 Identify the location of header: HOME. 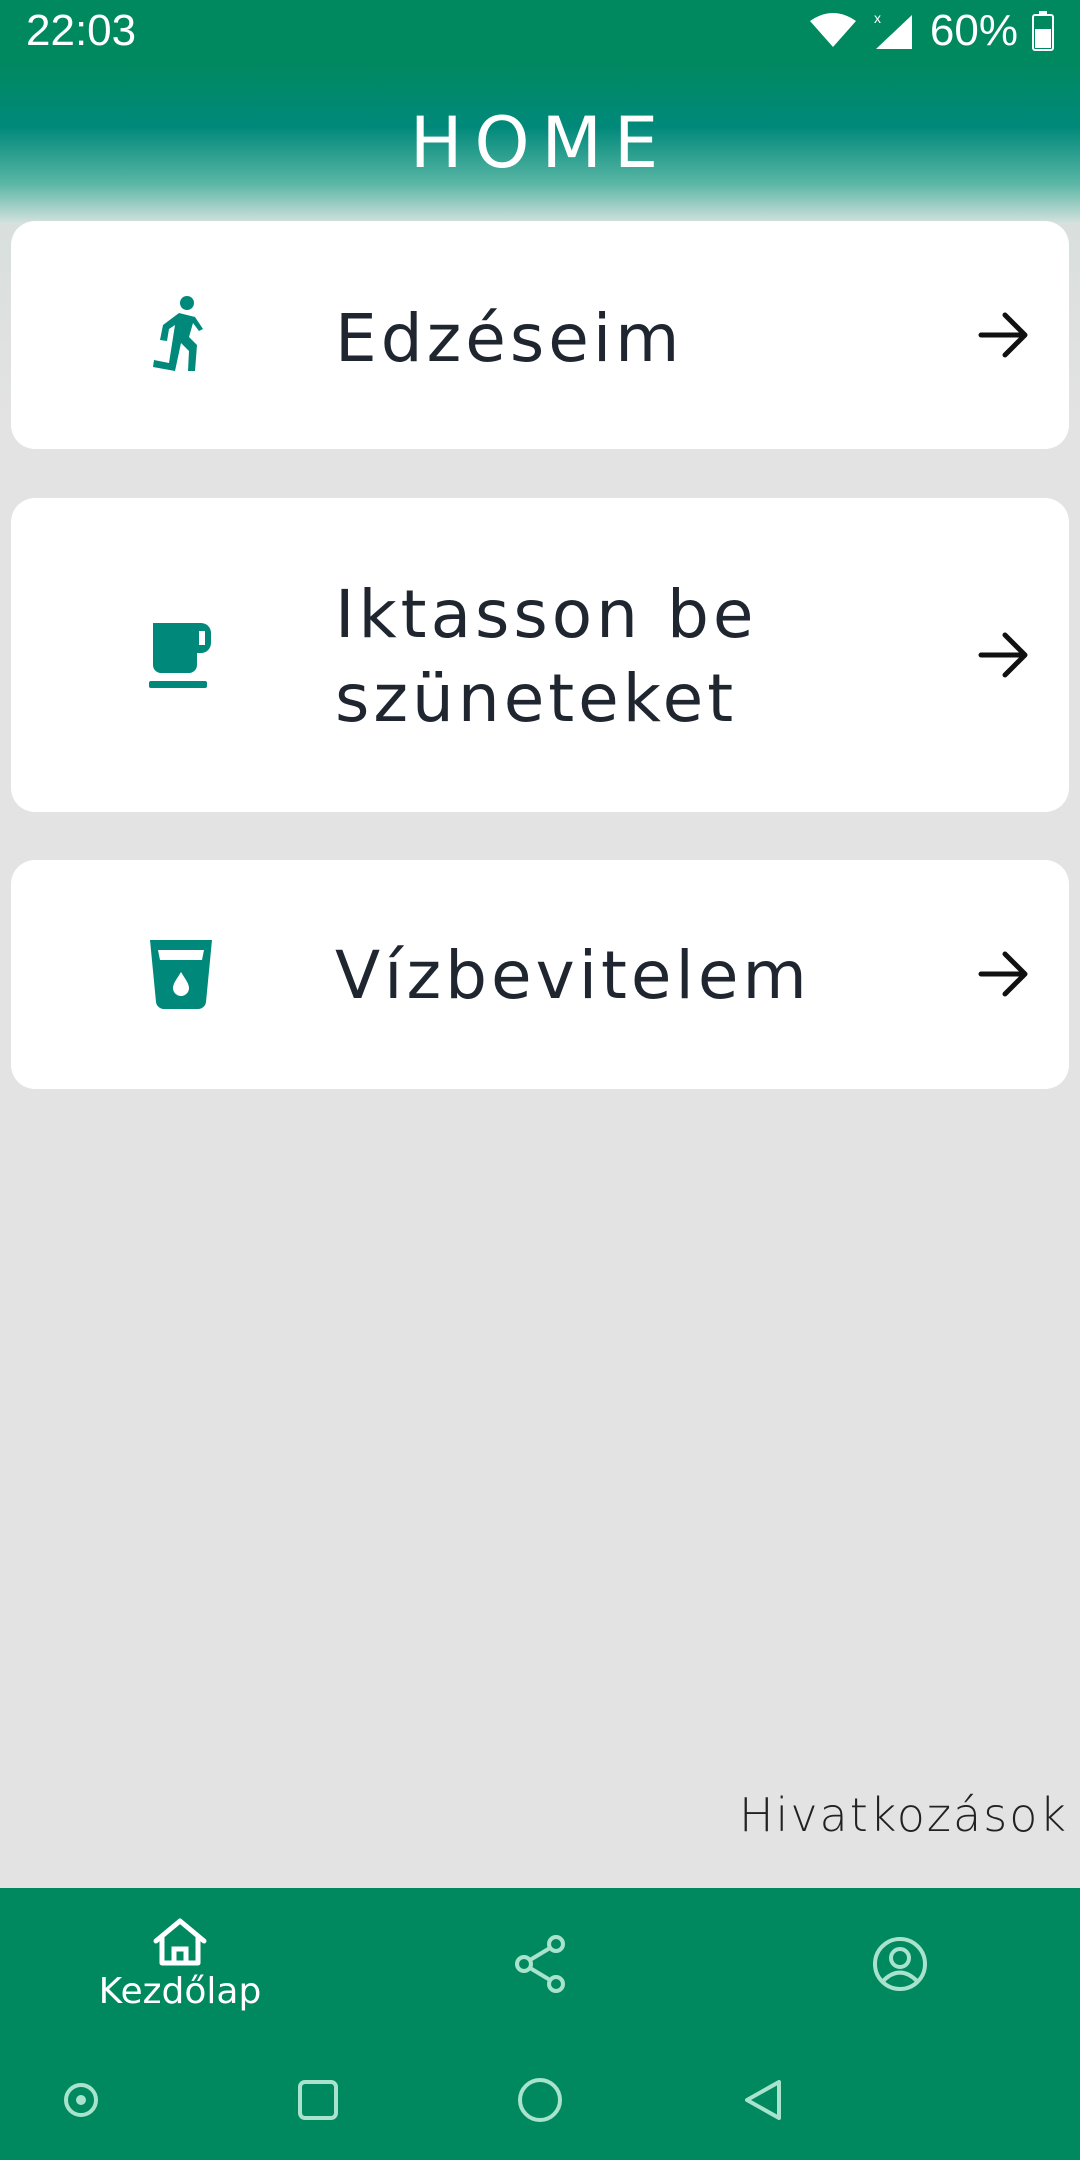
(540, 143).